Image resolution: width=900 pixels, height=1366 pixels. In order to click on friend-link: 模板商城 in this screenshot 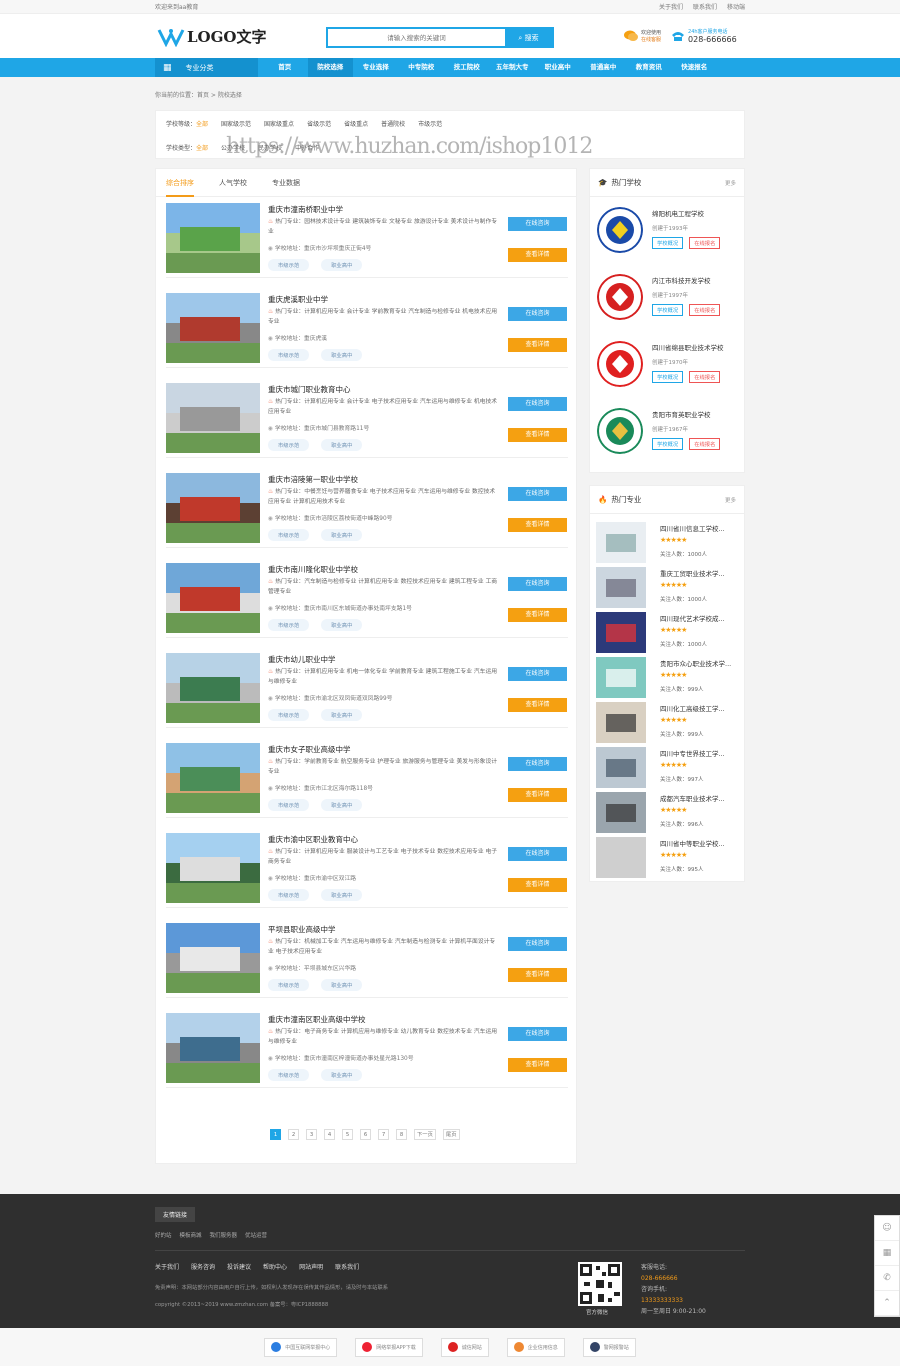, I will do `click(191, 1235)`.